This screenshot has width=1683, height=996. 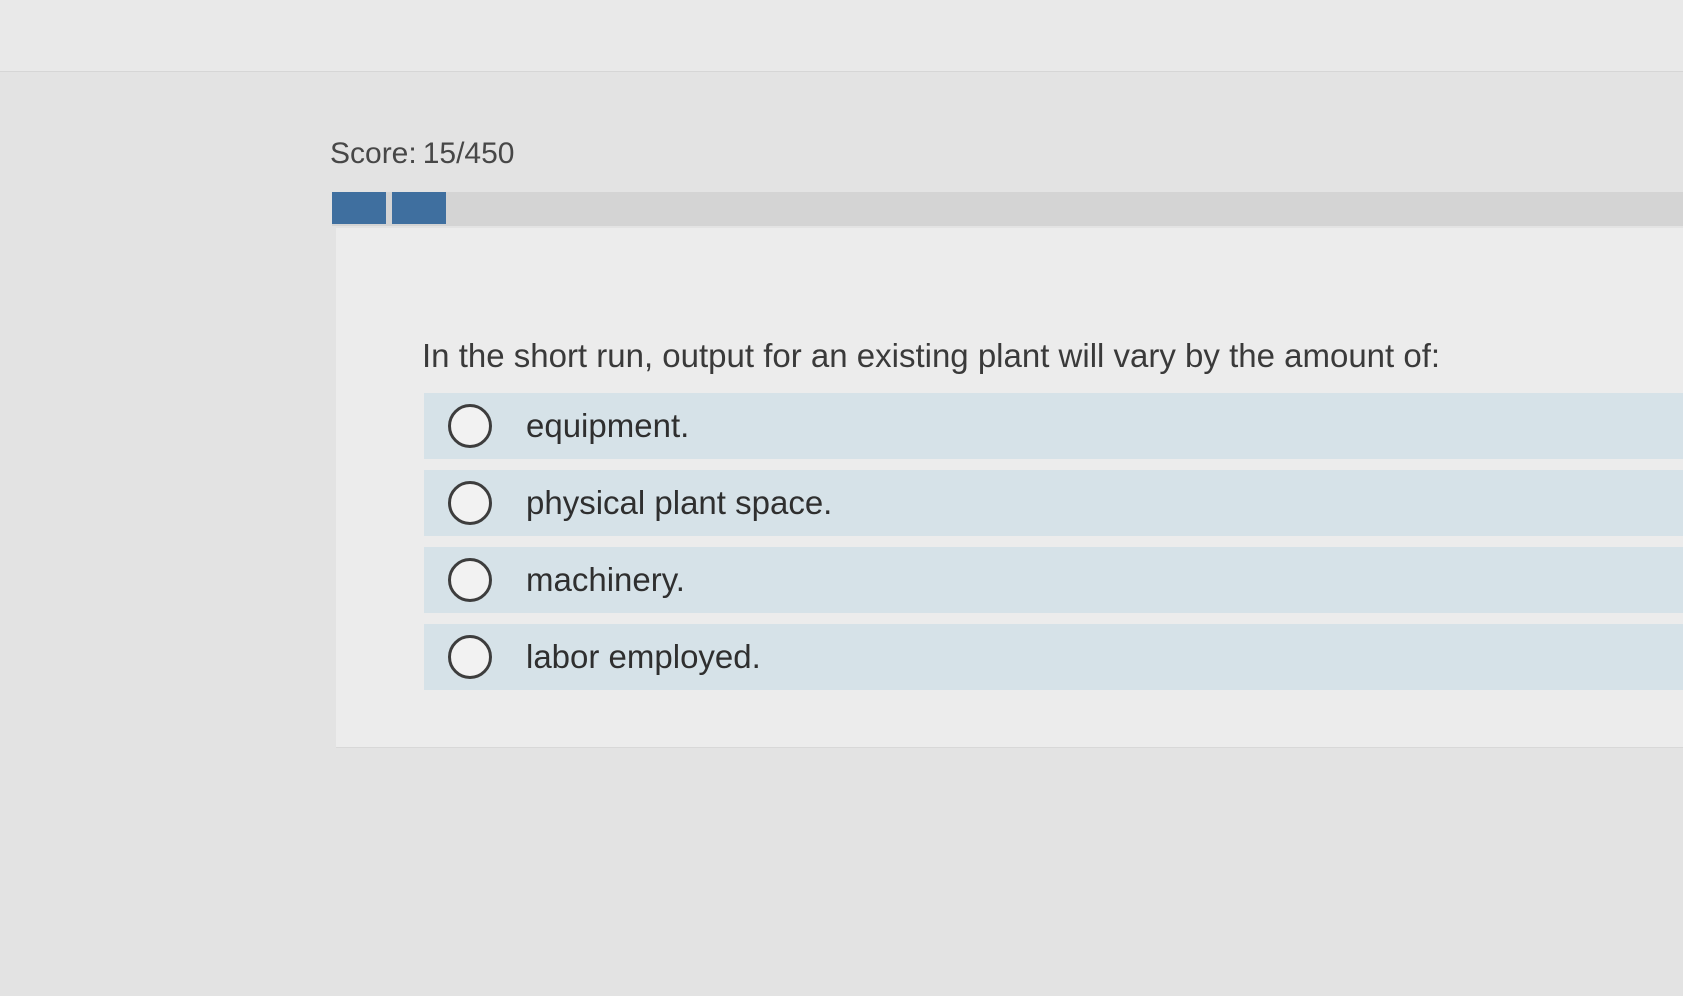 I want to click on answer-option-label: physical plant space., so click(x=679, y=502).